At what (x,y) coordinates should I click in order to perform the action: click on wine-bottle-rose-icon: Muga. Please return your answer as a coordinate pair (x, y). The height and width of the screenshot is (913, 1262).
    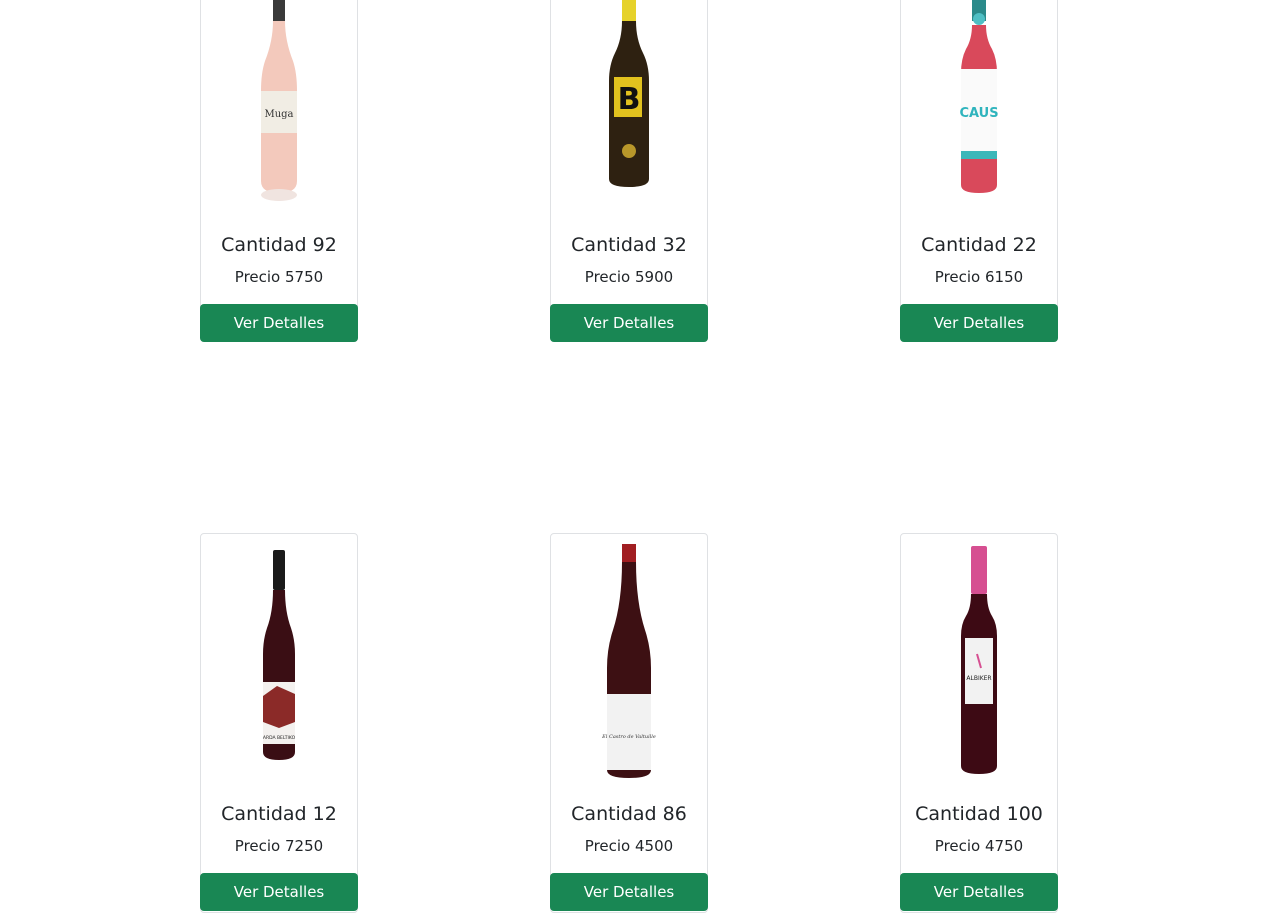
    Looking at the image, I should click on (279, 100).